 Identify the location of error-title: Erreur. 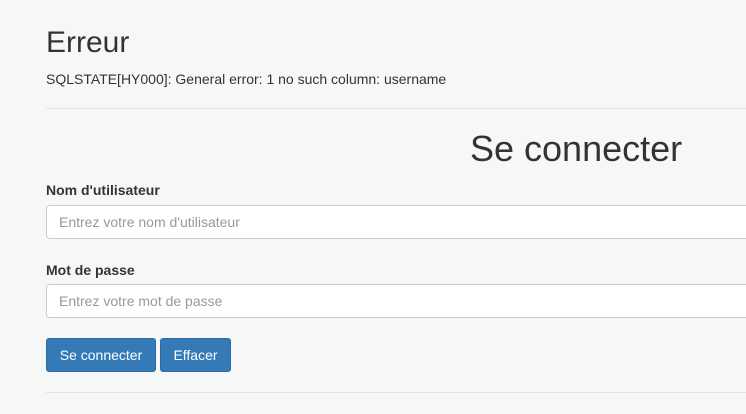
(88, 42).